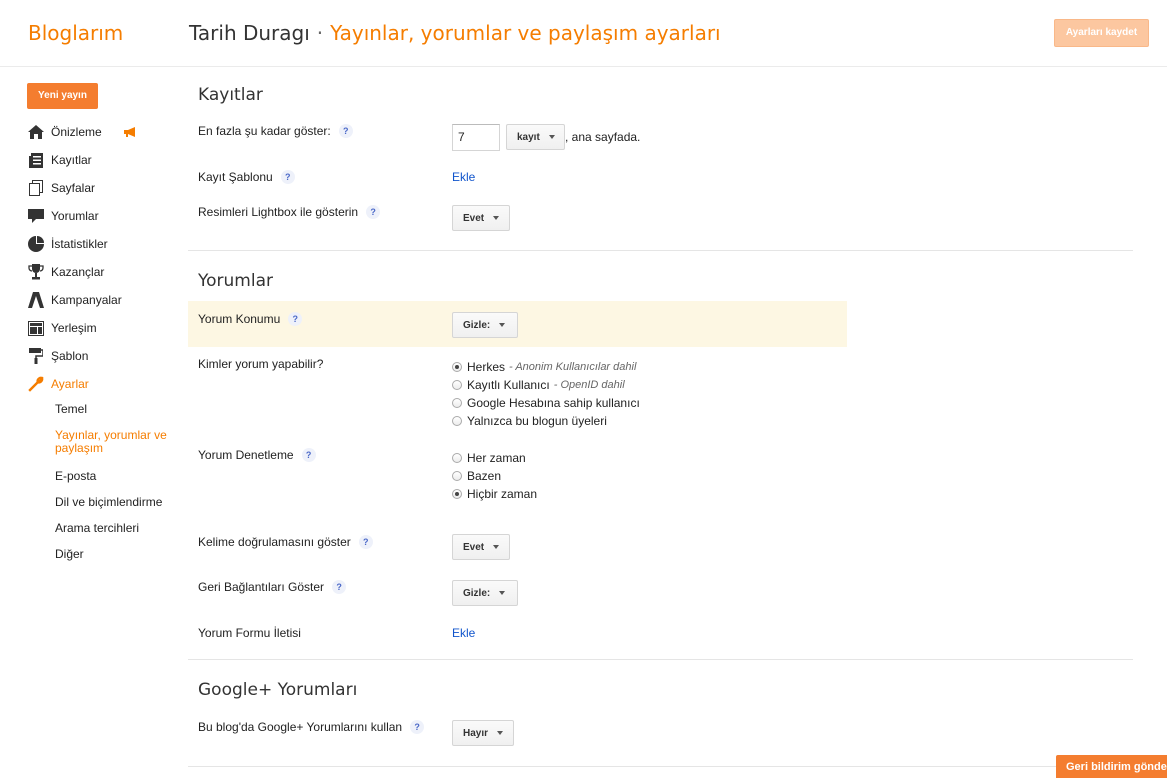  What do you see at coordinates (102, 160) in the screenshot?
I see `sidebar-item-posts: Kayıtlar` at bounding box center [102, 160].